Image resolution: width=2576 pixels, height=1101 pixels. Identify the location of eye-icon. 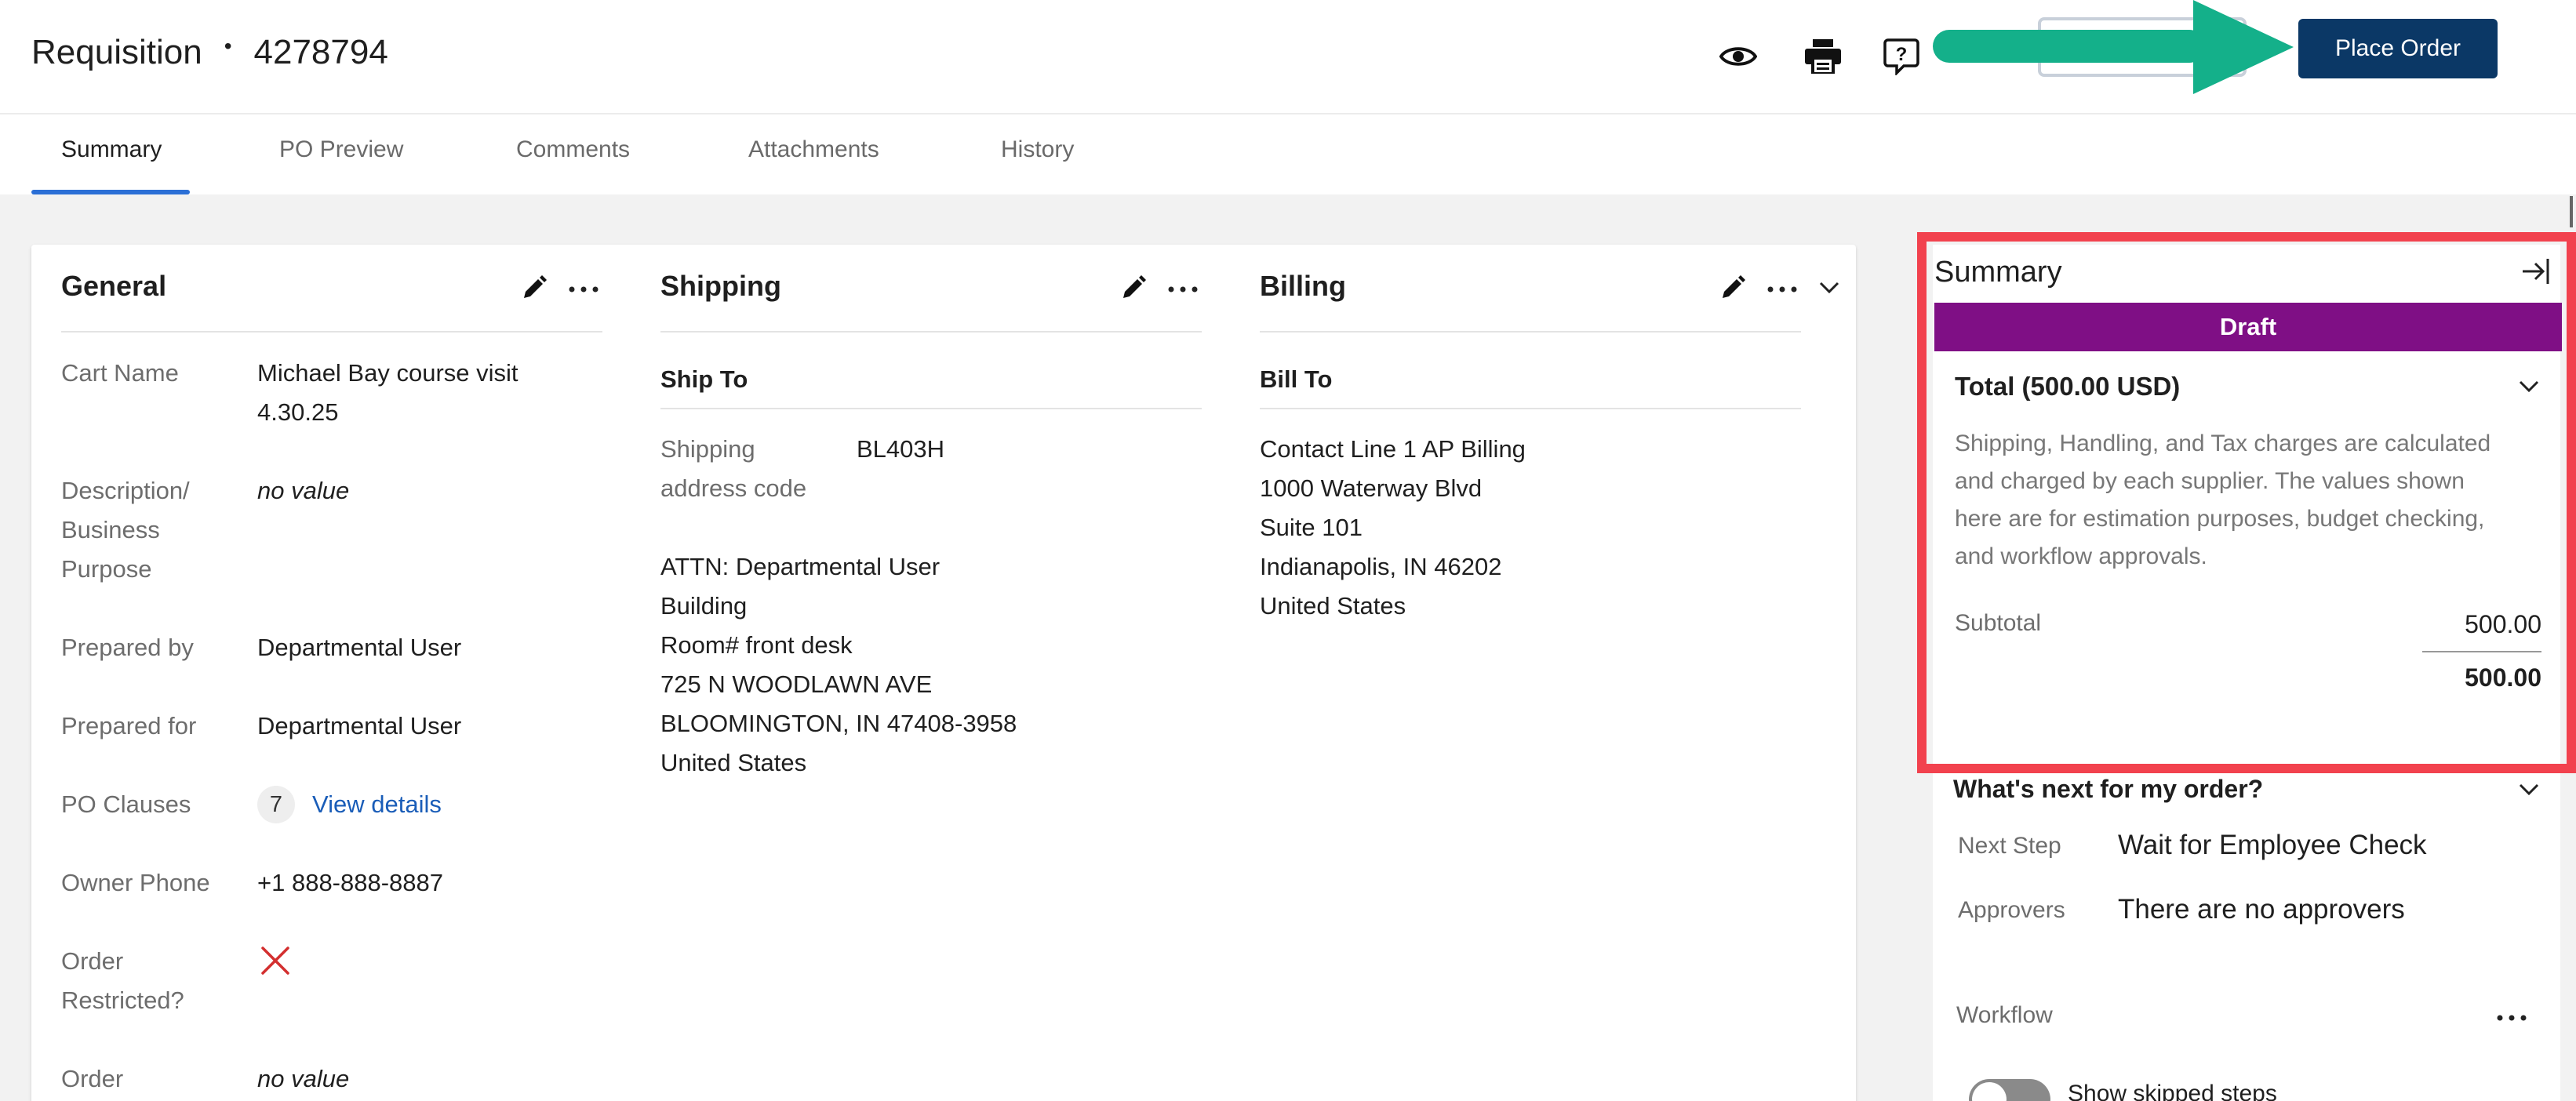
(1738, 56).